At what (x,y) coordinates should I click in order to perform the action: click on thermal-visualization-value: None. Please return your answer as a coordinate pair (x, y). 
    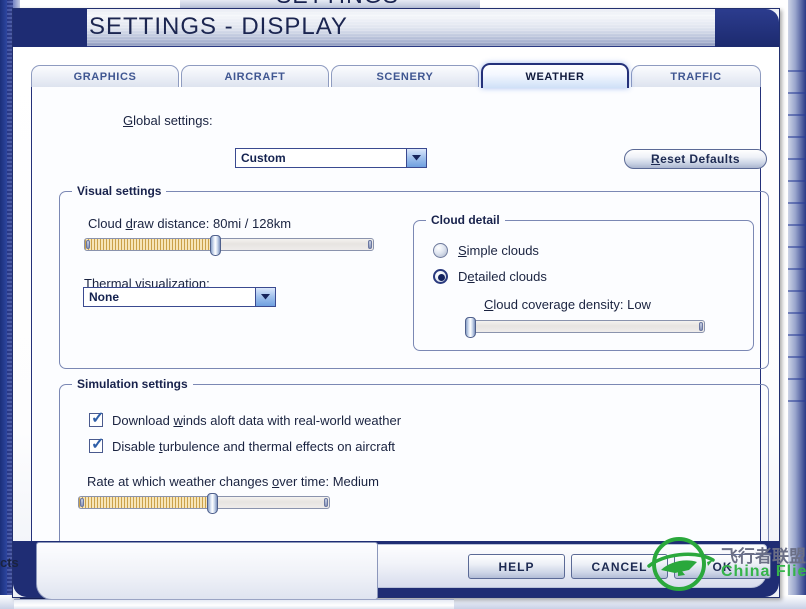
    Looking at the image, I should click on (104, 297).